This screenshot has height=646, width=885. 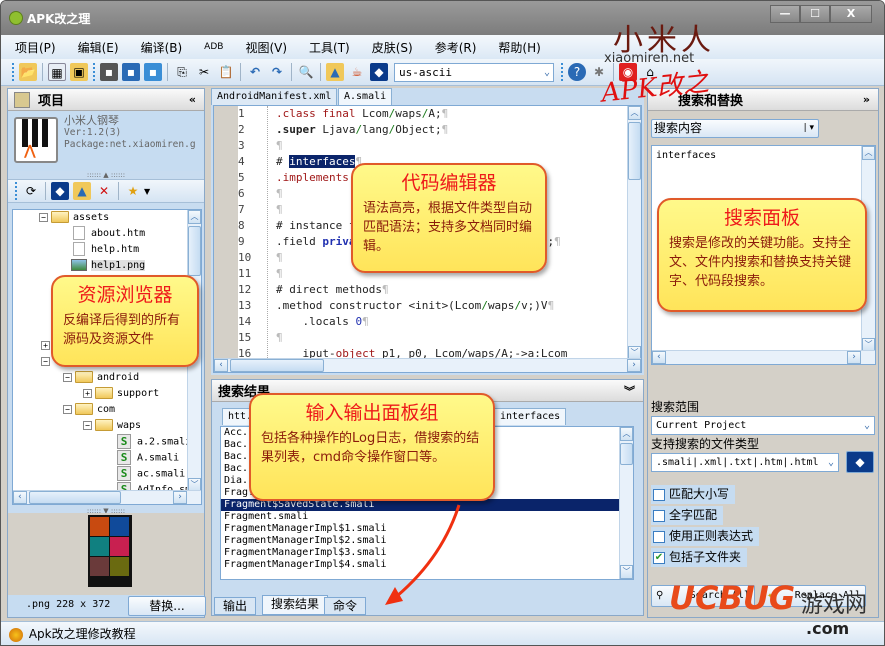 I want to click on new-project-icon: ▦, so click(x=57, y=72).